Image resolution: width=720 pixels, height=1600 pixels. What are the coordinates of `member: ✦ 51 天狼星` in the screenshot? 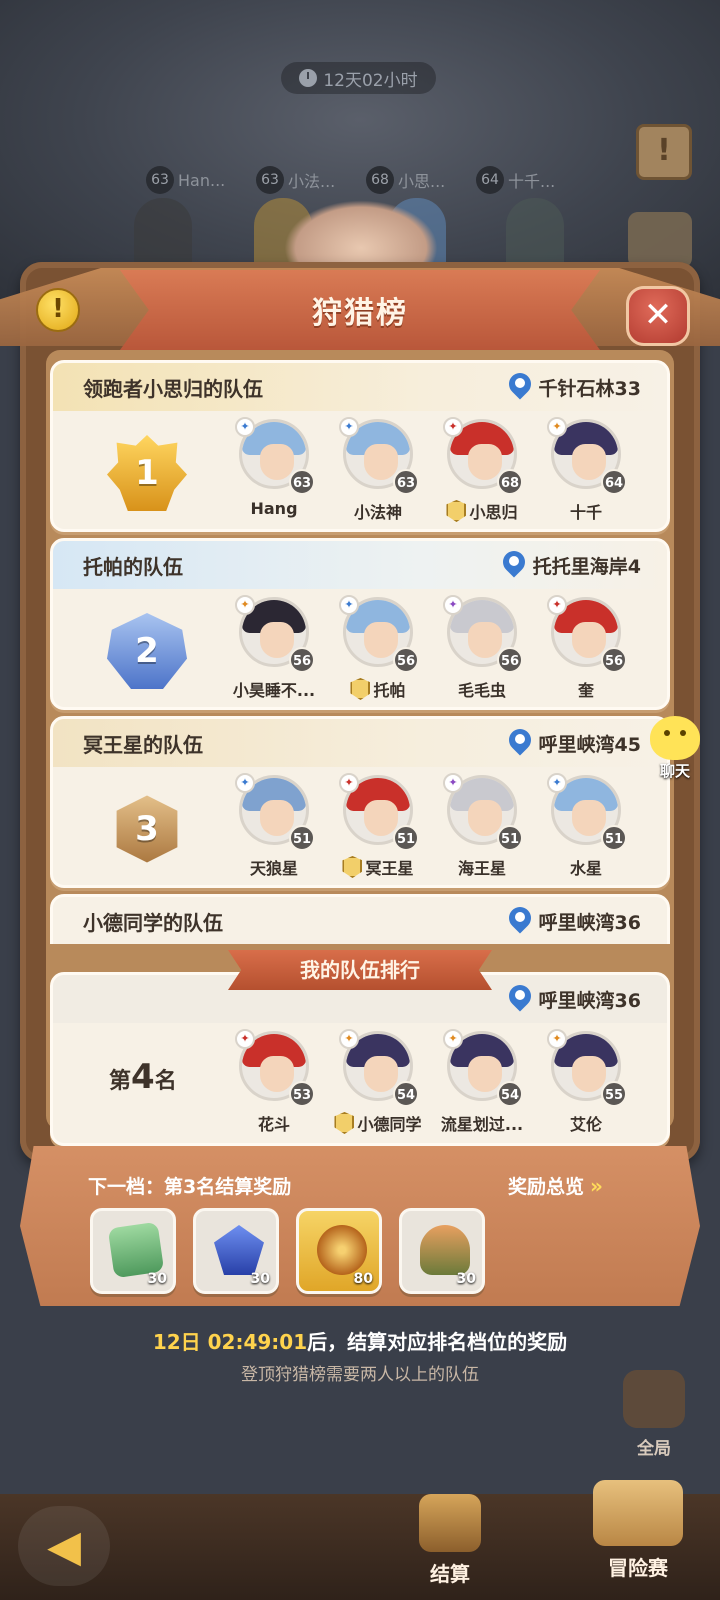 It's located at (275, 825).